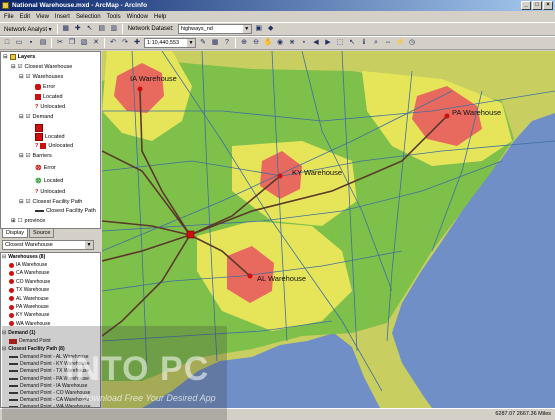 This screenshot has height=420, width=555. What do you see at coordinates (244, 43) in the screenshot?
I see `zoom-in-icon: ⊕` at bounding box center [244, 43].